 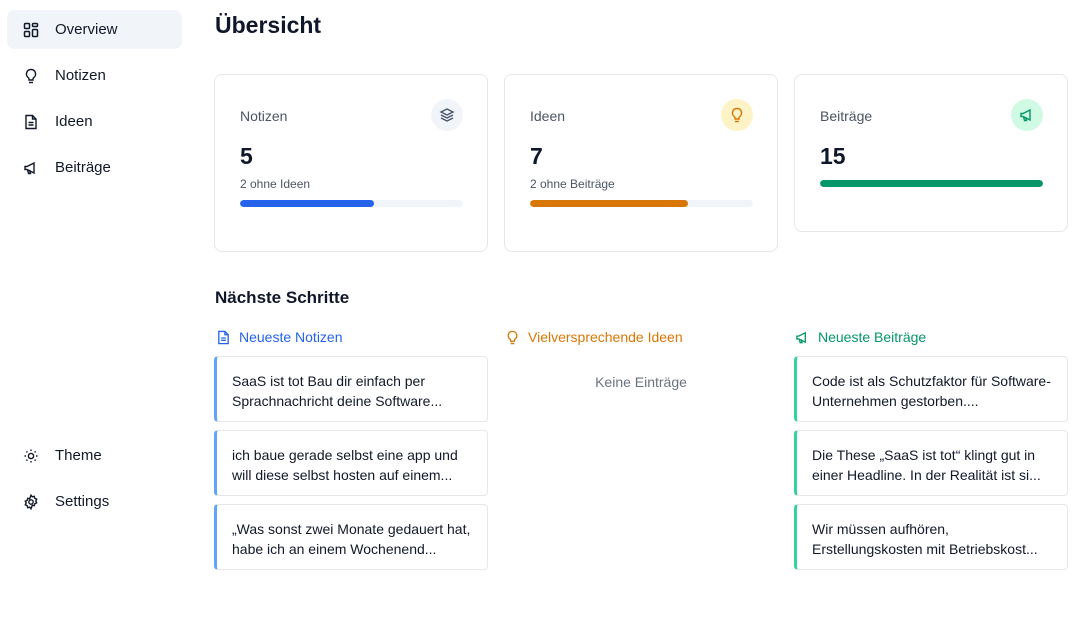 What do you see at coordinates (291, 337) in the screenshot?
I see `column-title: Neueste Notizen` at bounding box center [291, 337].